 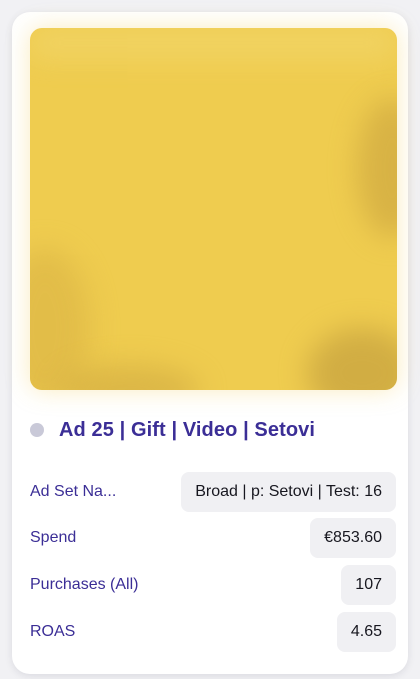 I want to click on ad-title-row: Ad 25 | Gift | Video | Setovi, so click(x=172, y=430).